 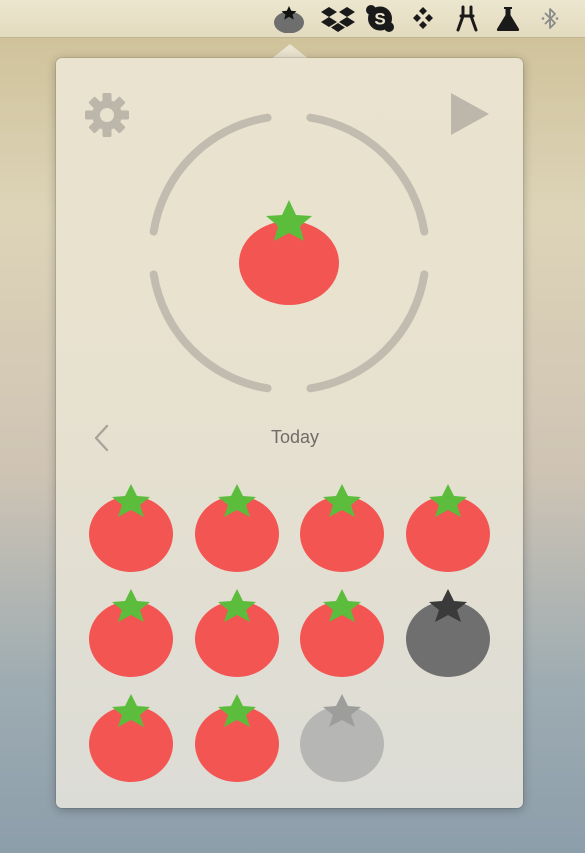 I want to click on timer-tomato-icon, so click(x=289, y=252).